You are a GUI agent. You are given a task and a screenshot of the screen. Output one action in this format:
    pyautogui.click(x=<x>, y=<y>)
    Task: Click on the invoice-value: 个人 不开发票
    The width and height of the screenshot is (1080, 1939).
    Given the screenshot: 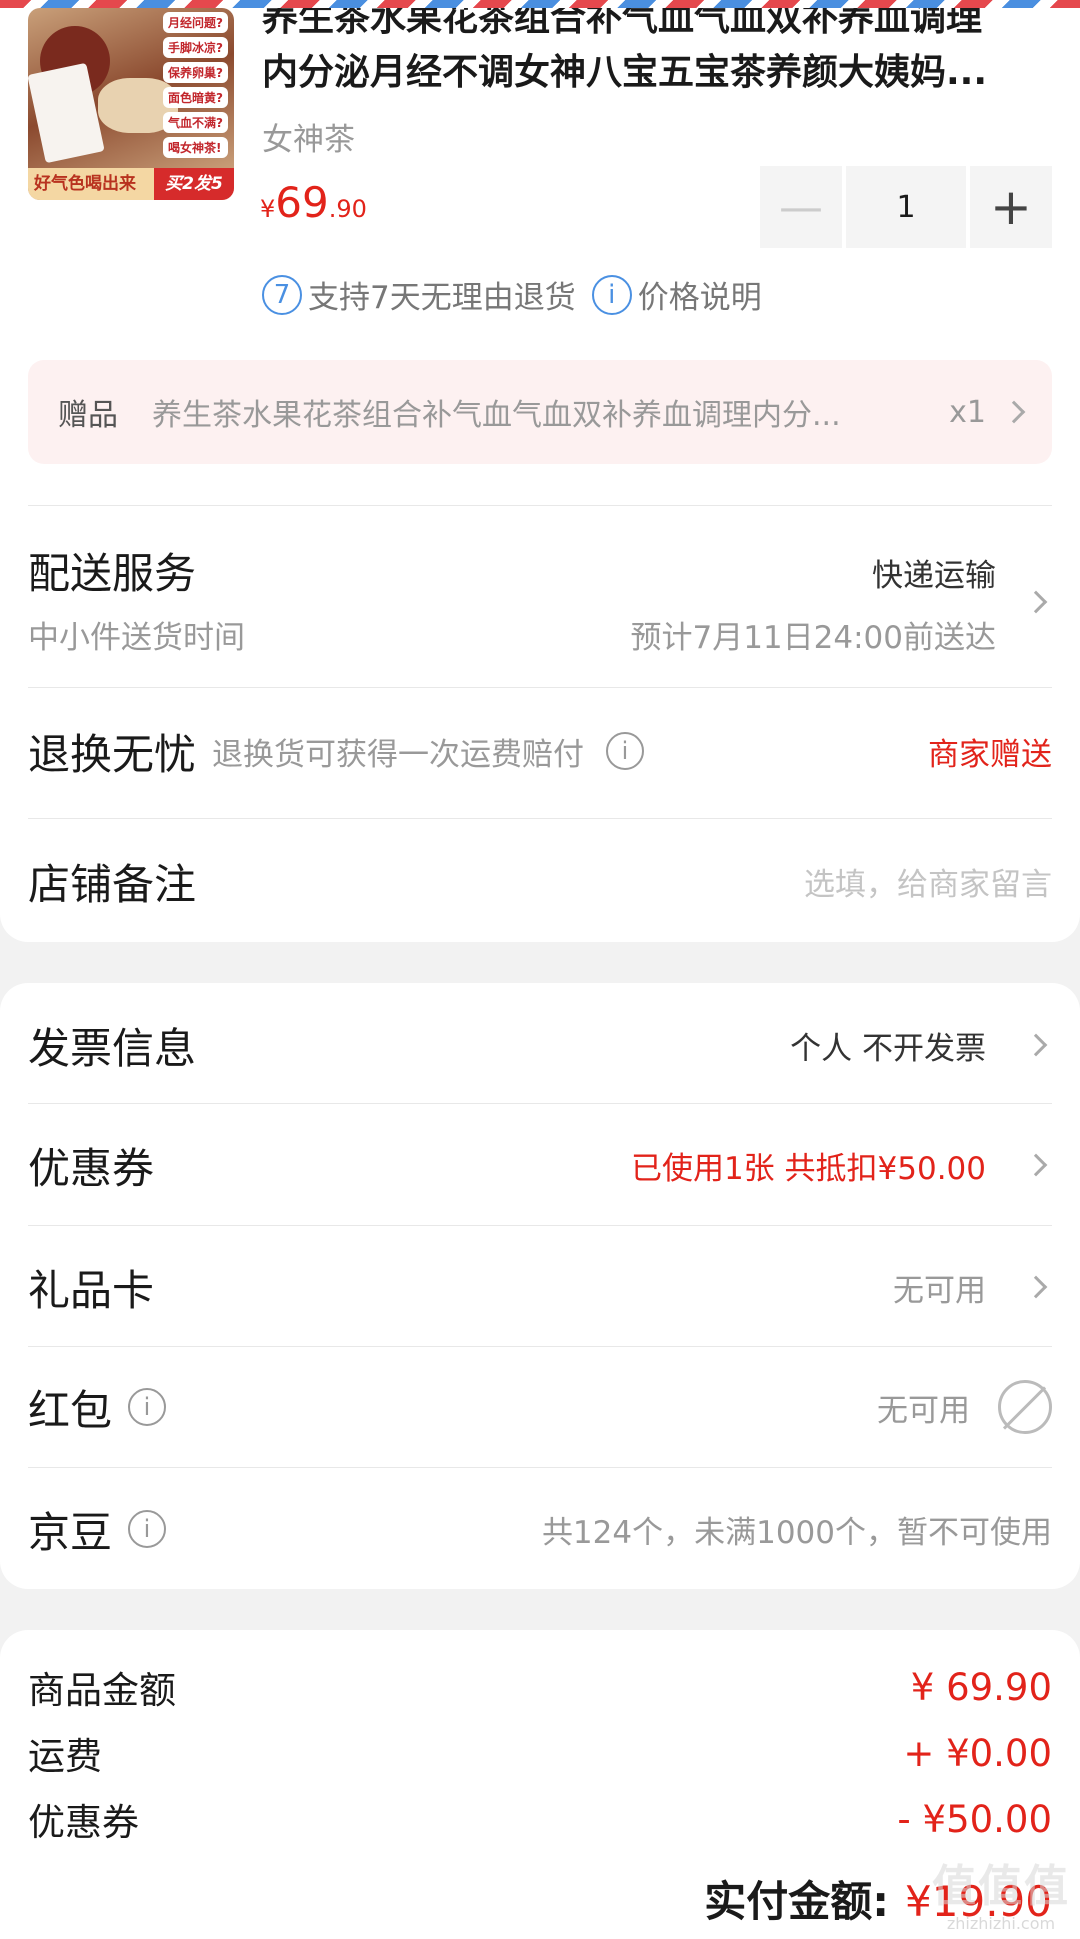 What is the action you would take?
    pyautogui.click(x=888, y=1048)
    